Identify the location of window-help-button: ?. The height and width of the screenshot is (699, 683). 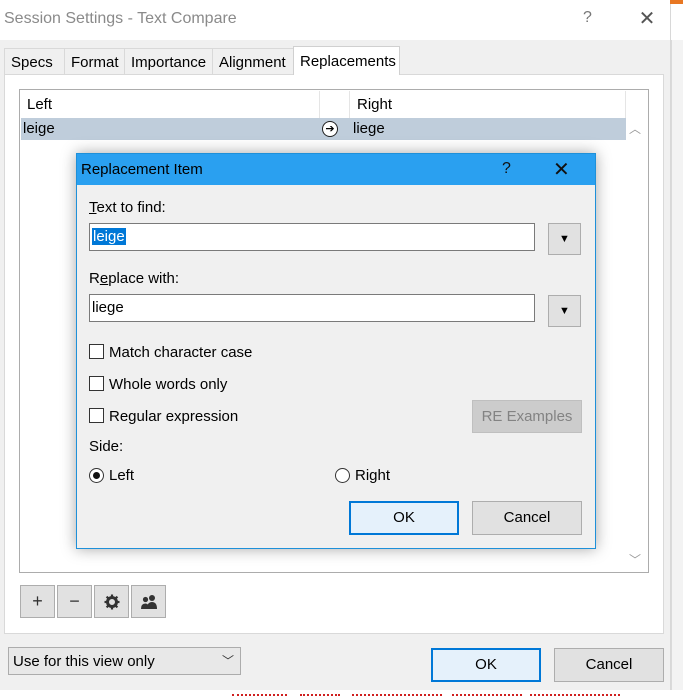
(587, 18).